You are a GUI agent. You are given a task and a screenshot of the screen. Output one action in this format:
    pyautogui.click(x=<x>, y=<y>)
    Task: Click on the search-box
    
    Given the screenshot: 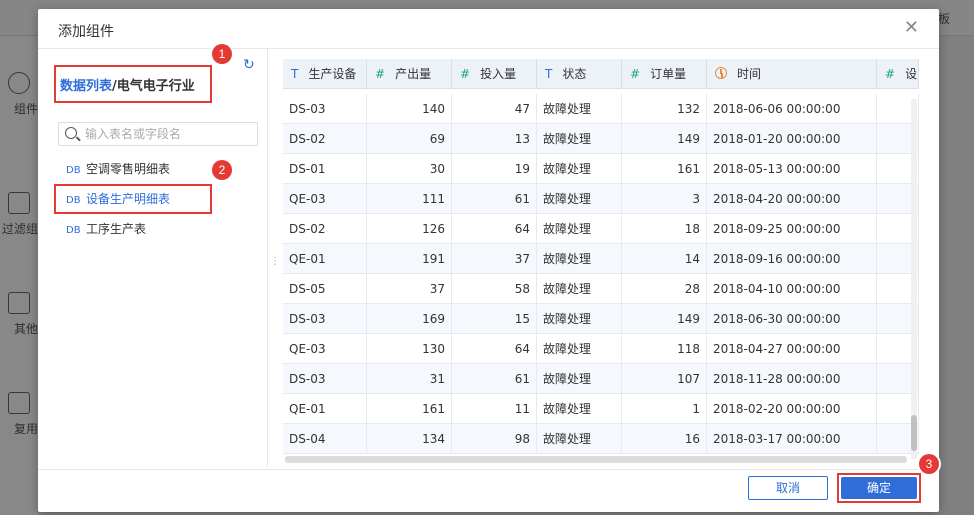 What is the action you would take?
    pyautogui.click(x=158, y=134)
    